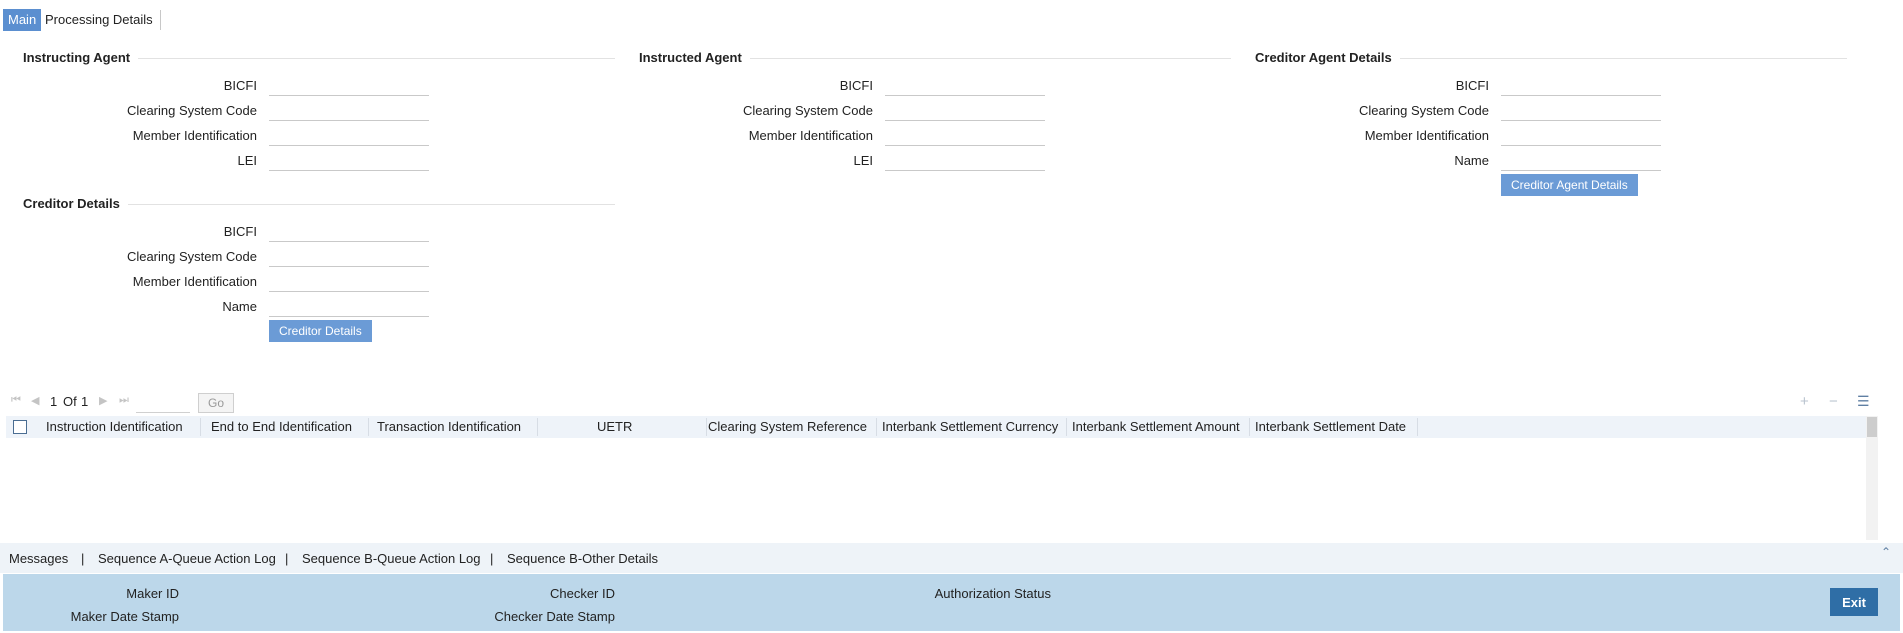 Image resolution: width=1903 pixels, height=633 pixels. Describe the element at coordinates (247, 160) in the screenshot. I see `instructing-lei-label: LEI` at that location.